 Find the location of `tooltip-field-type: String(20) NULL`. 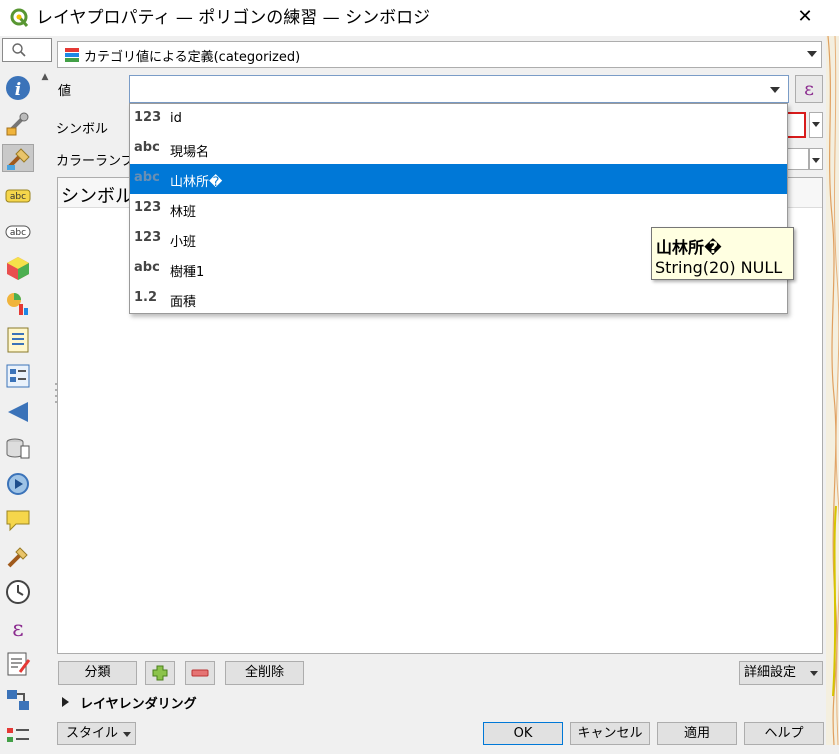

tooltip-field-type: String(20) NULL is located at coordinates (719, 267).